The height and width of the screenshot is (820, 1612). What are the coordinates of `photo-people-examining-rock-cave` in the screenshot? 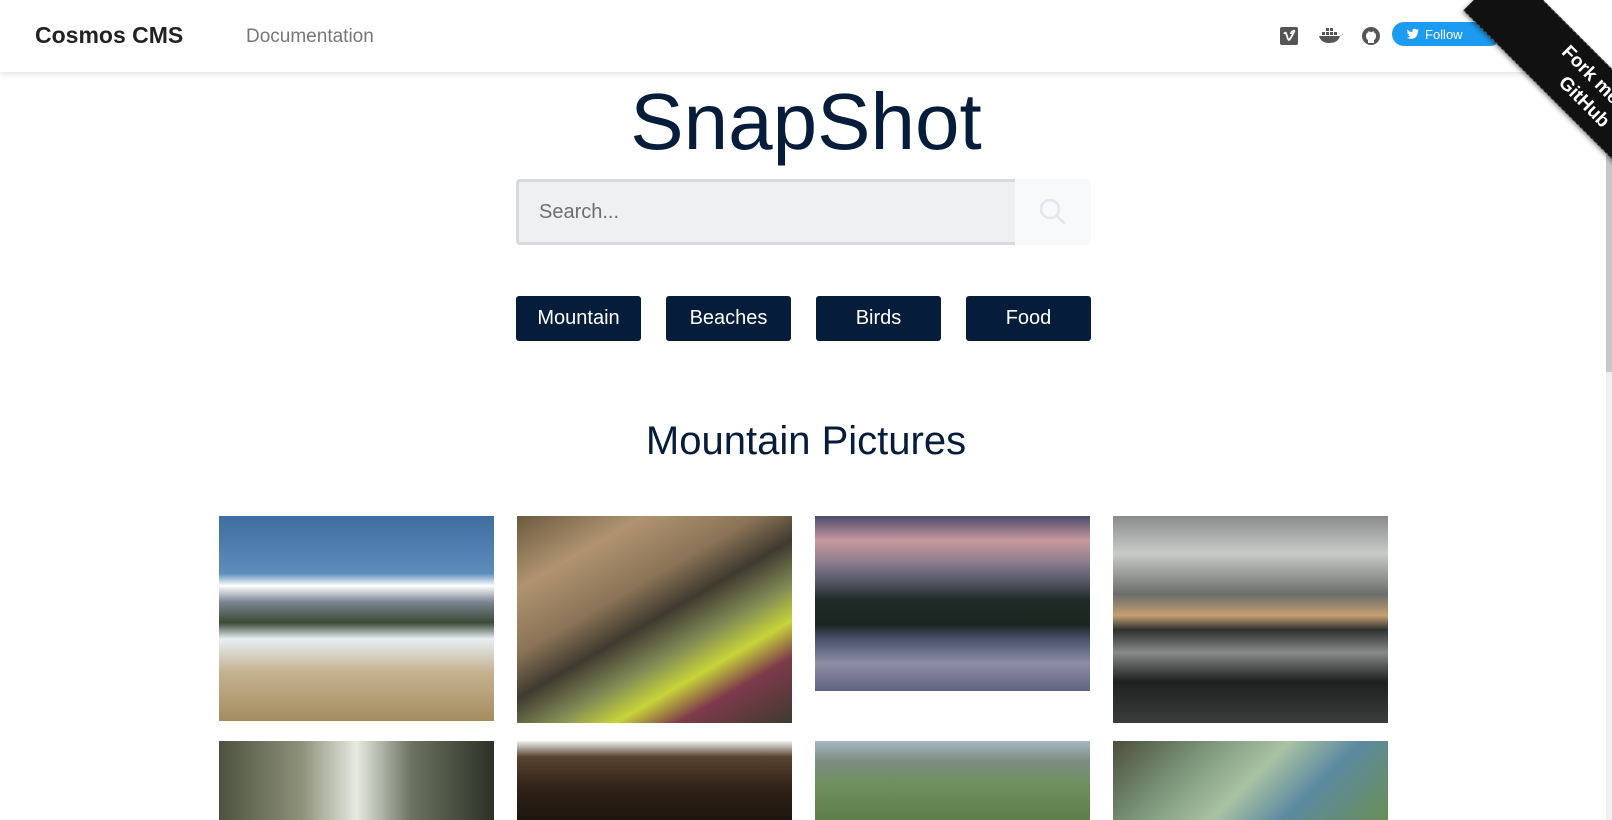 It's located at (654, 619).